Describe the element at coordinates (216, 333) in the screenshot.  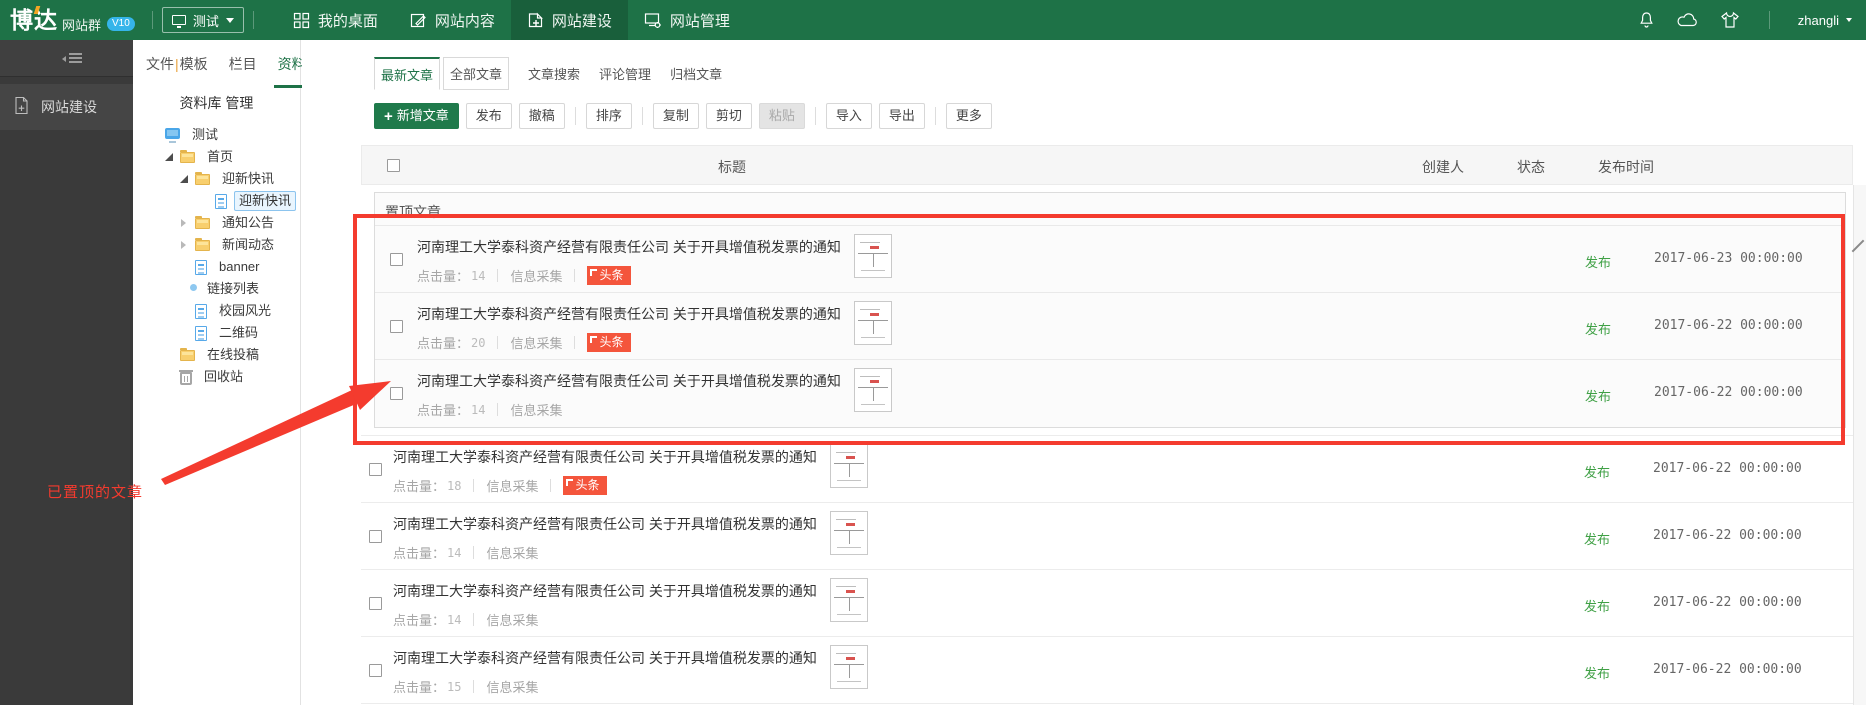
I see `tree-node: 二维码` at that location.